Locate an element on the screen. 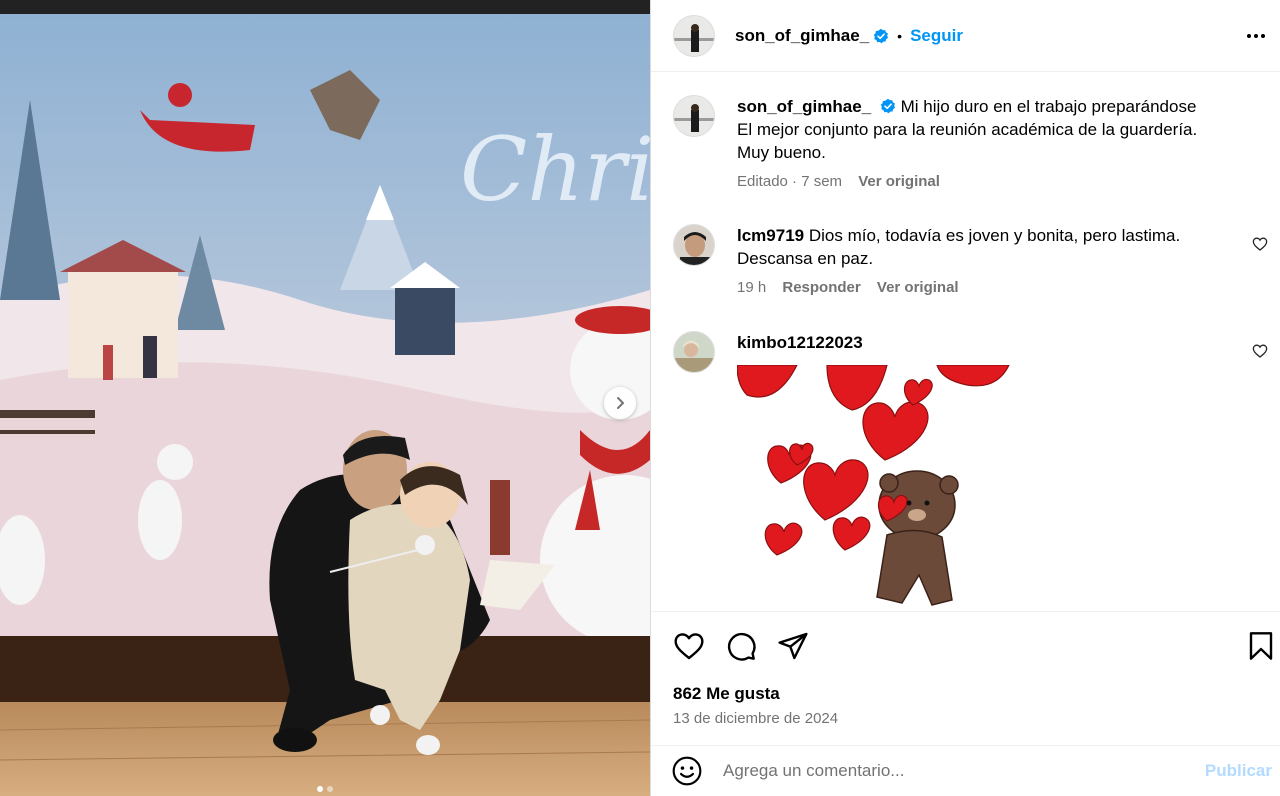 This screenshot has width=1280, height=796. caption-edited: Editado · 7 sem is located at coordinates (790, 181).